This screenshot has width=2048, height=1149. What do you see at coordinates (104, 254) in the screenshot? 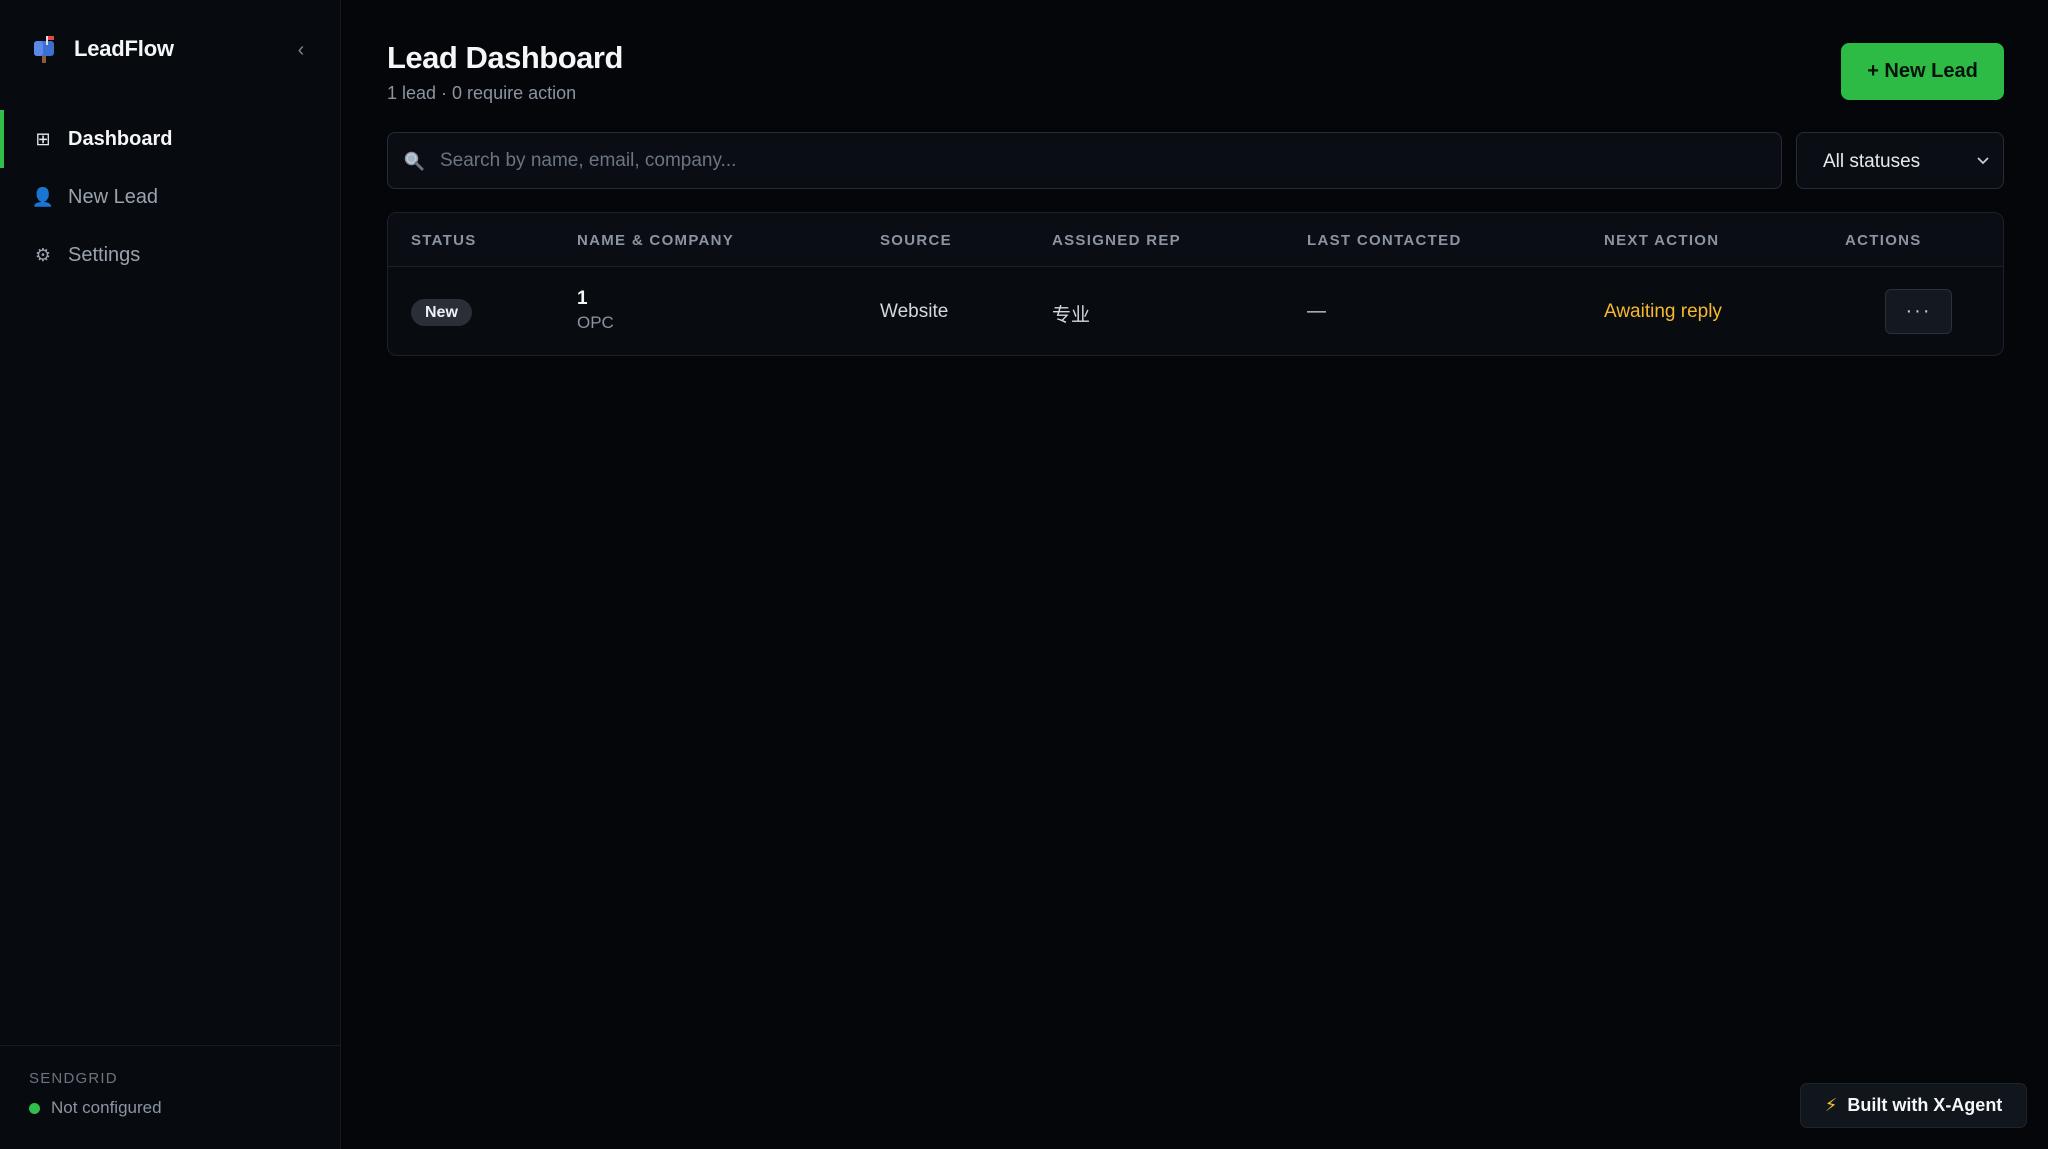
I see `sidebar-item-label: Settings` at bounding box center [104, 254].